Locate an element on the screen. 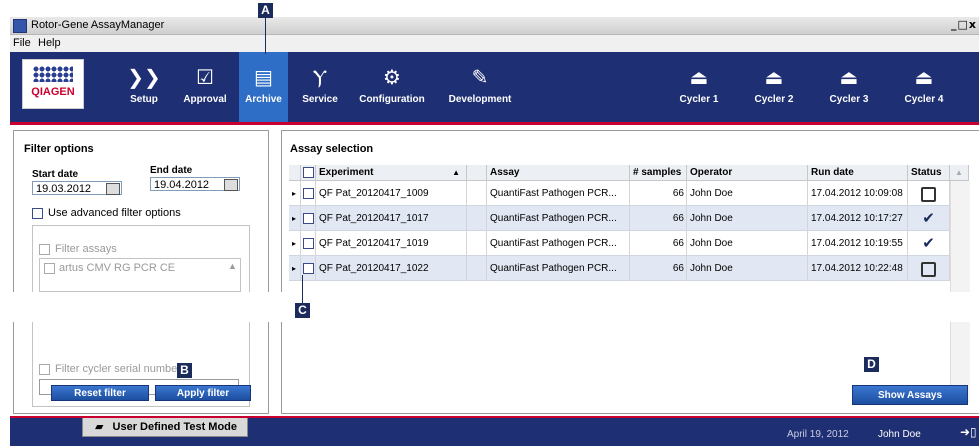 Image resolution: width=979 pixels, height=446 pixels. start-date-field: 19.03.2012 is located at coordinates (77, 188).